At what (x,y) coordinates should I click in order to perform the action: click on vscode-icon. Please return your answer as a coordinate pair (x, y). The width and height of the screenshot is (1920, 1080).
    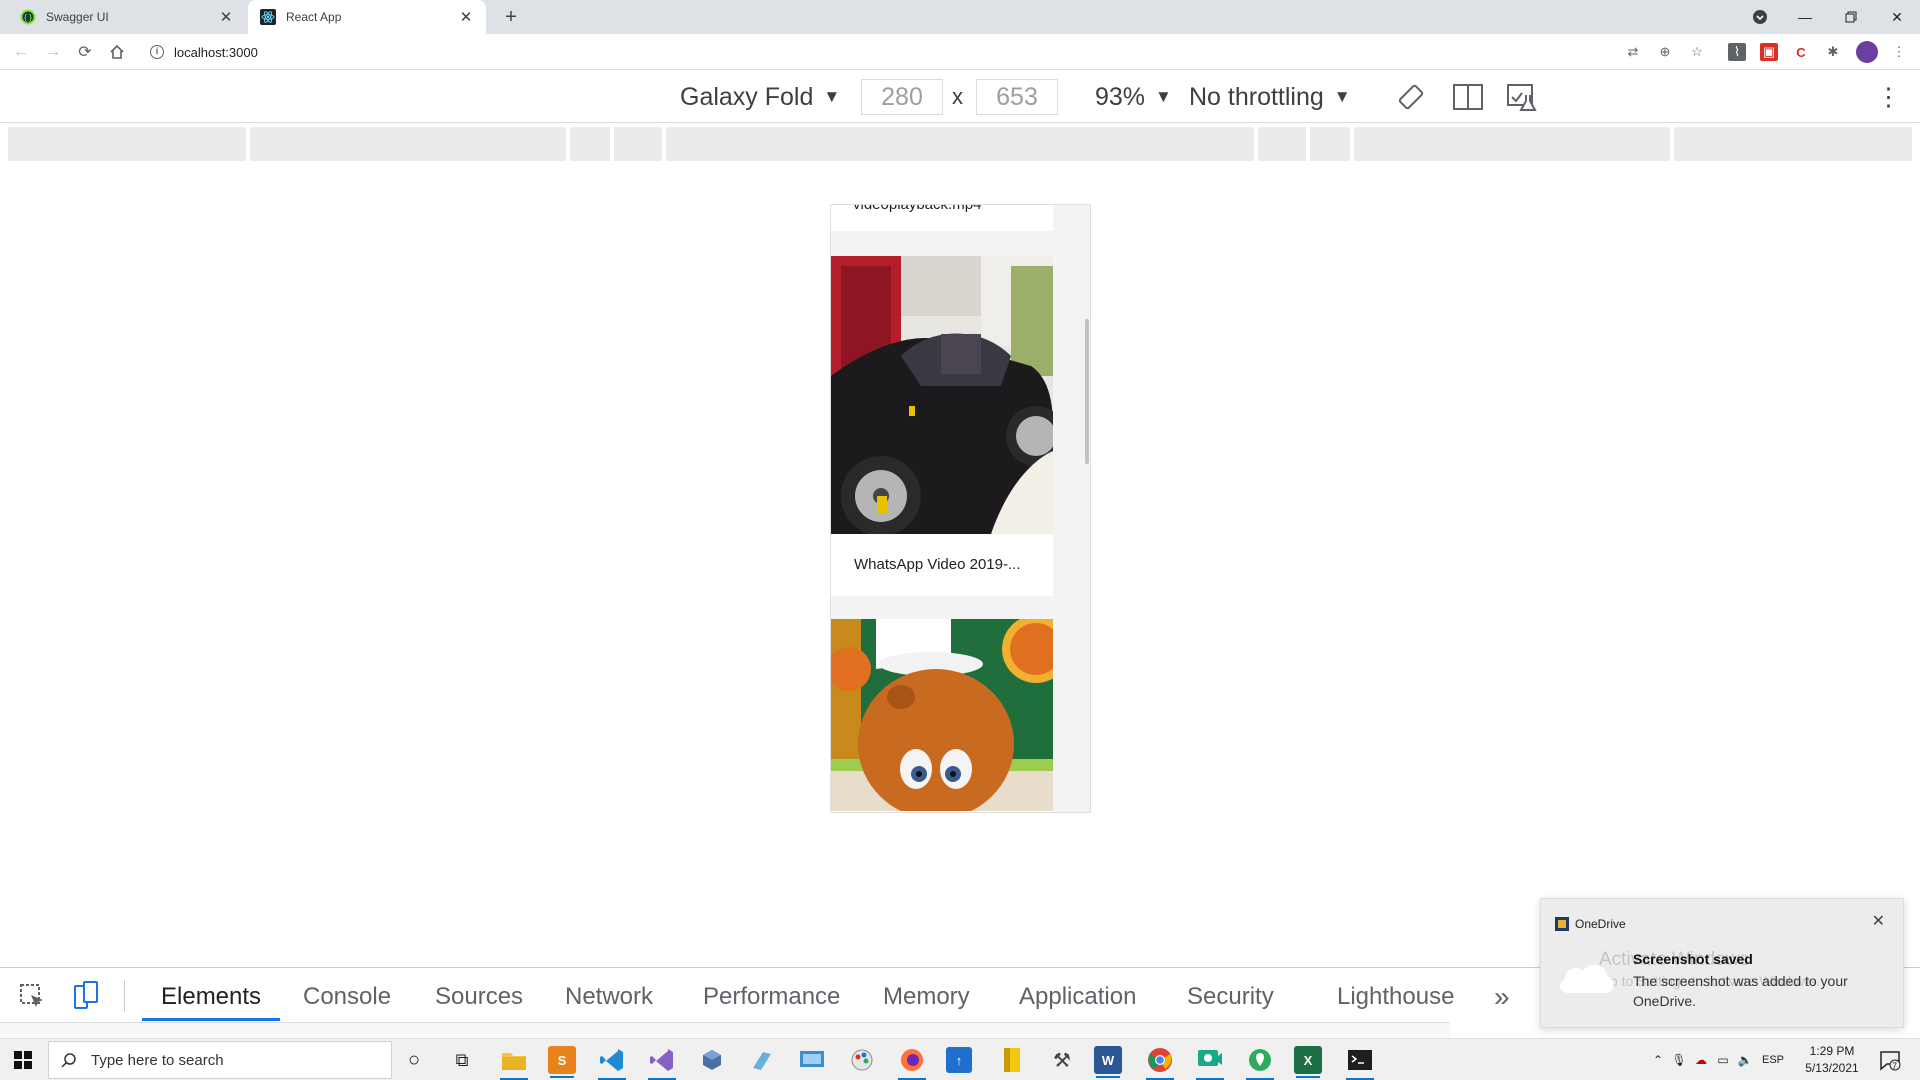
    Looking at the image, I should click on (612, 1062).